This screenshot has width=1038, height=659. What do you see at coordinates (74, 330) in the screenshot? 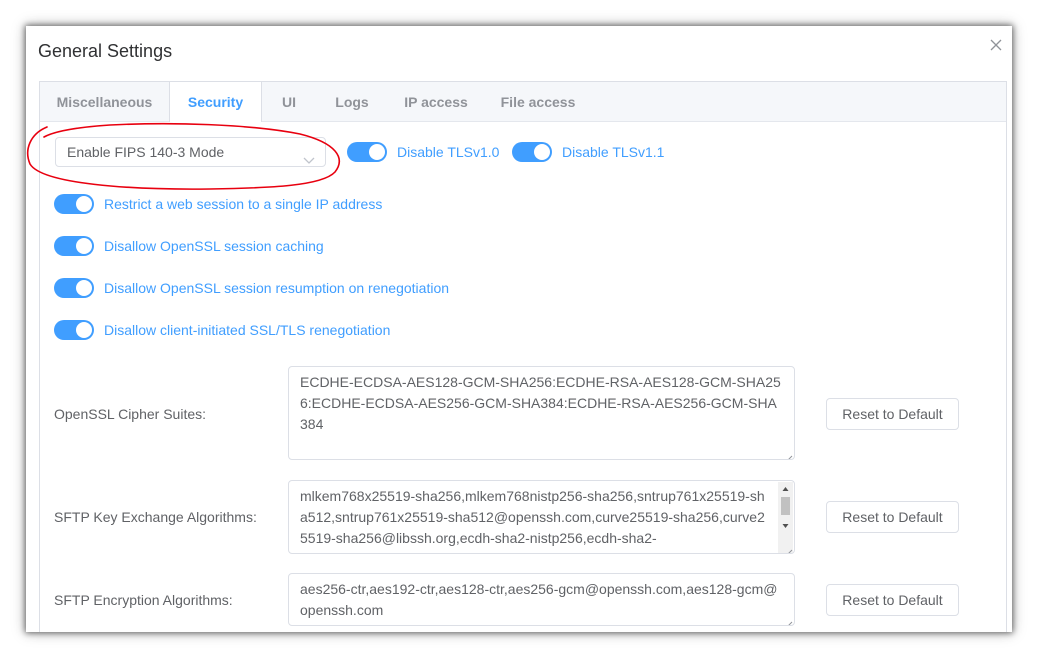
I see `disallow-client-renegotiation-switch` at bounding box center [74, 330].